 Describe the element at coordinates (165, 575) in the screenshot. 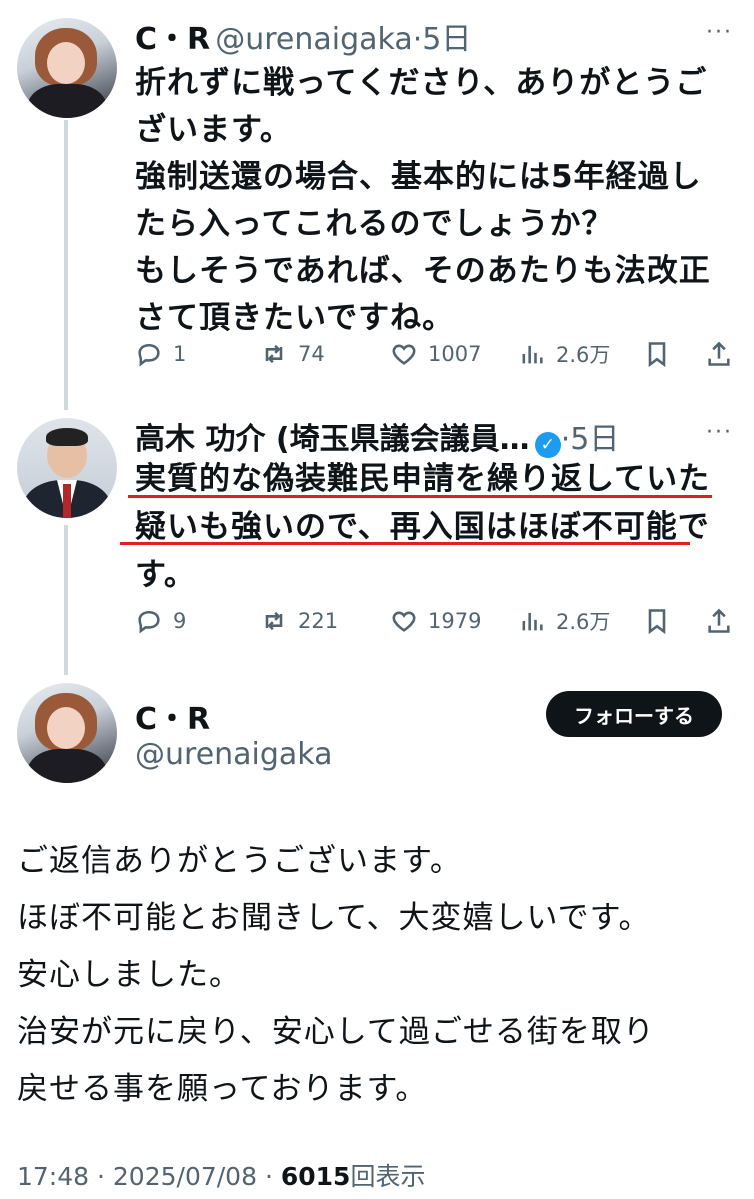

I see `tweet-text-line-3: す。` at that location.